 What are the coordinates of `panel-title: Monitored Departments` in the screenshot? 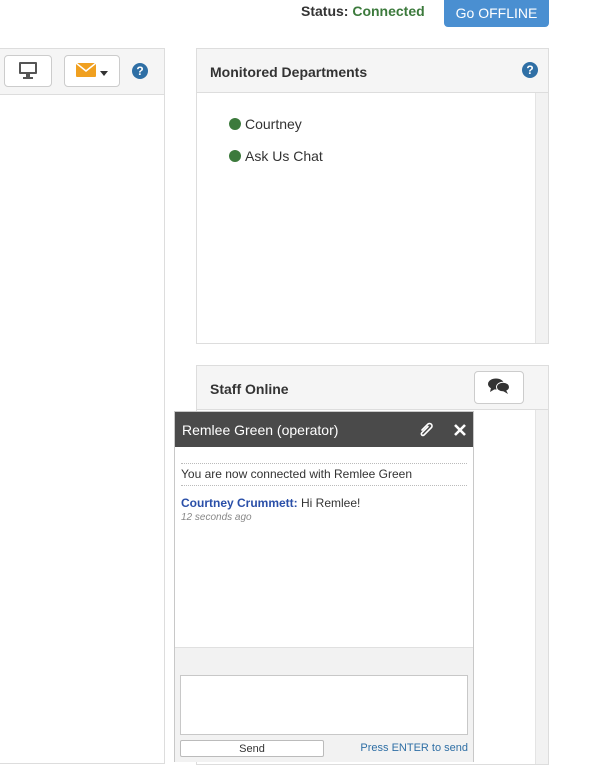 It's located at (289, 72).